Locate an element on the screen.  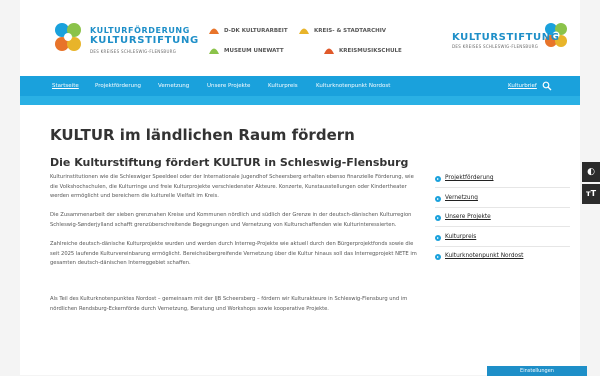
musikschule-logo-icon is located at coordinates (329, 51).